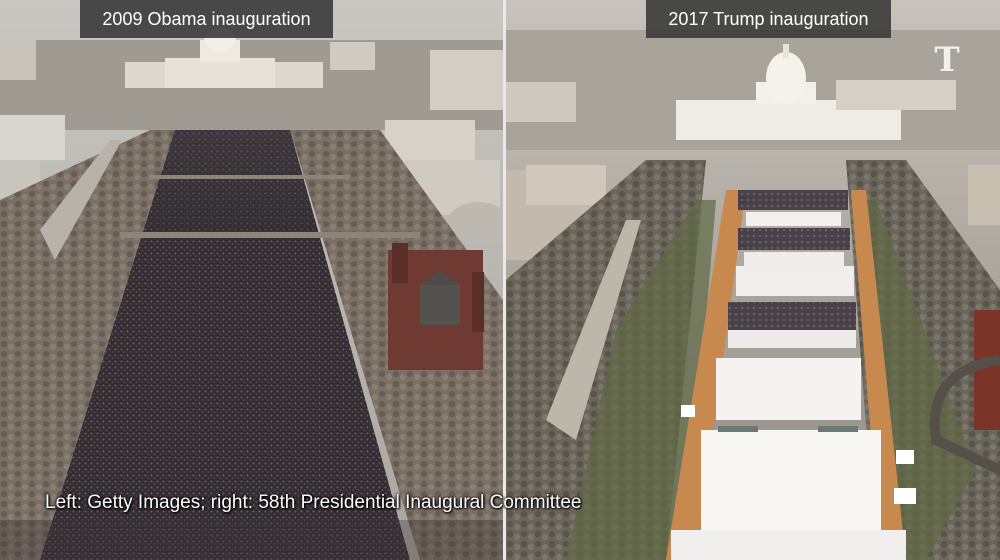 The width and height of the screenshot is (1000, 560). Describe the element at coordinates (947, 60) in the screenshot. I see `nyt-logo-icon: T` at that location.